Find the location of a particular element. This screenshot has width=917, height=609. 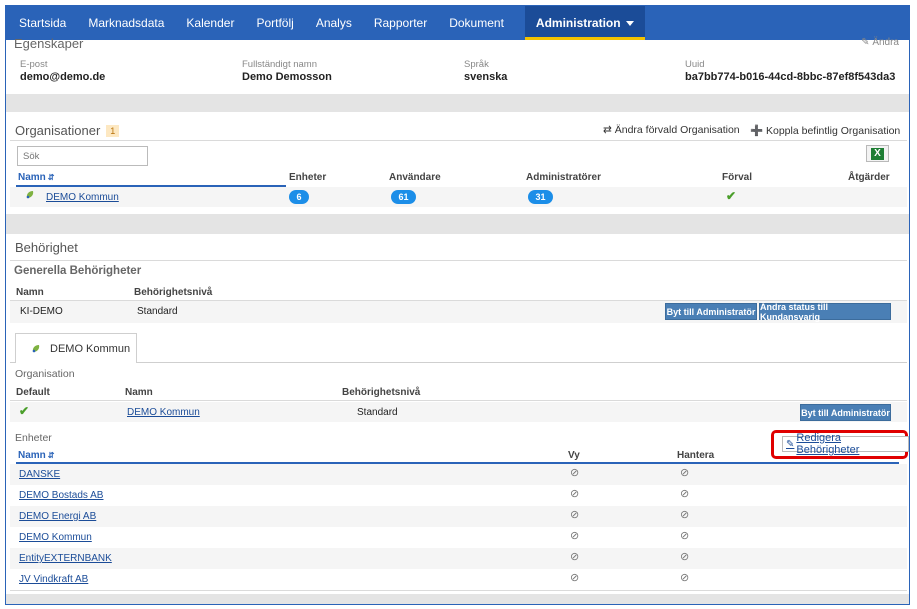

nav-analys: Analys is located at coordinates (334, 23).